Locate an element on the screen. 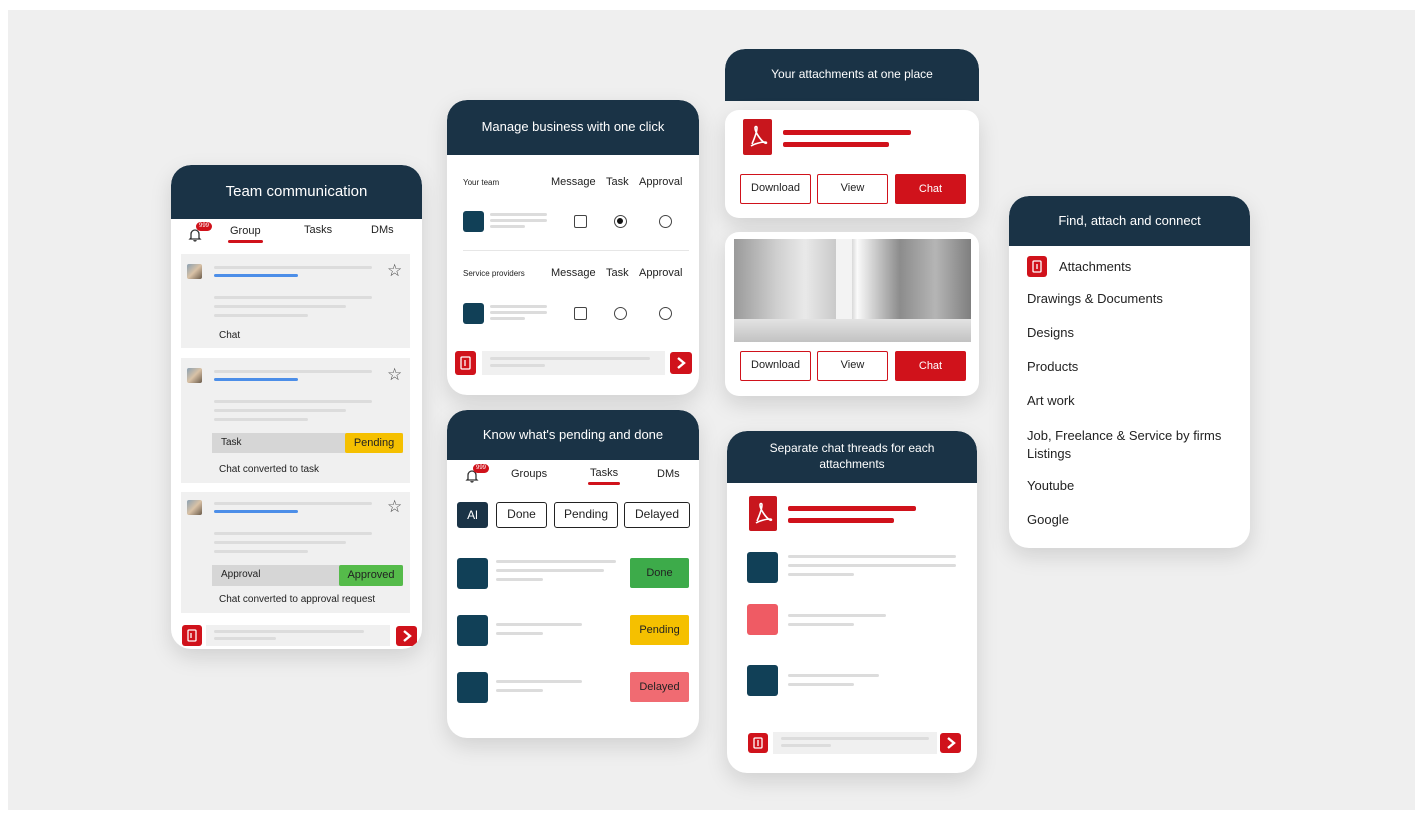  tab-group: Group is located at coordinates (245, 234).